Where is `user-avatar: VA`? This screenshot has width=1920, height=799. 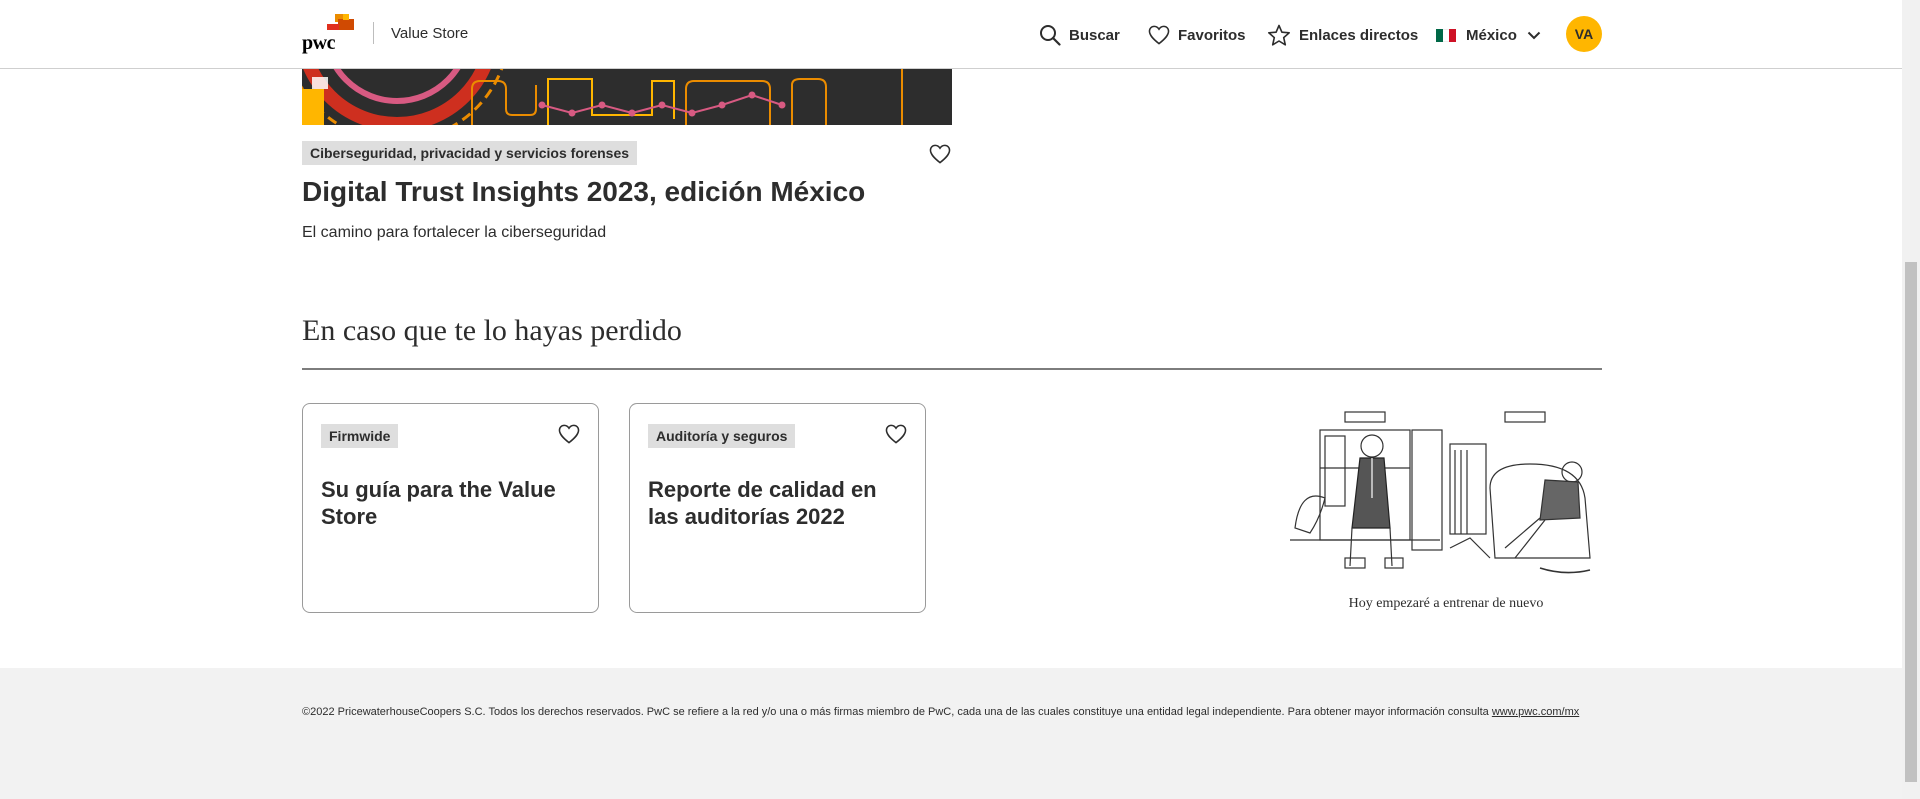
user-avatar: VA is located at coordinates (1584, 34).